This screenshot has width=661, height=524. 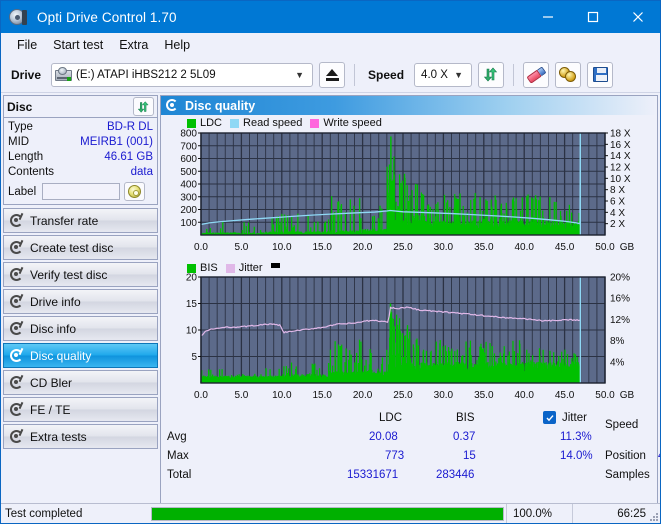 What do you see at coordinates (81, 191) in the screenshot?
I see `disc-label-input` at bounding box center [81, 191].